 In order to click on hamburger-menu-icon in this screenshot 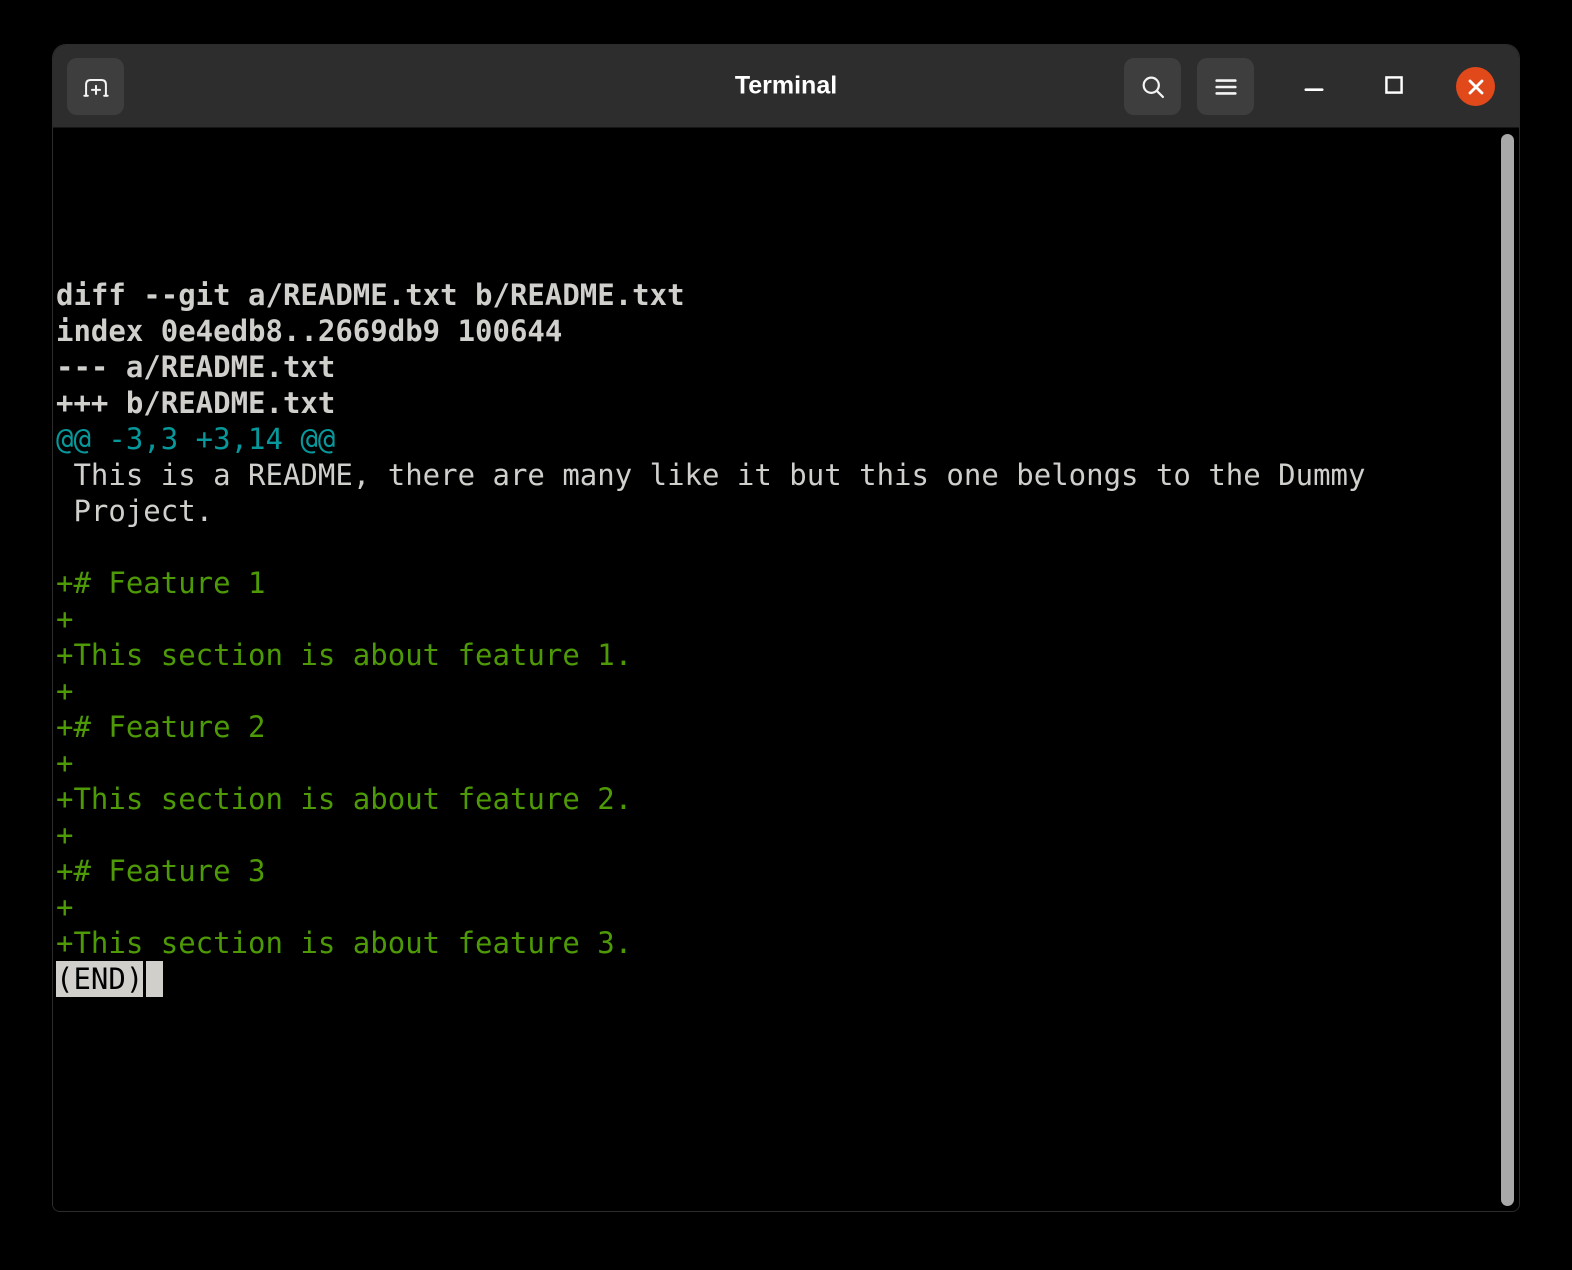, I will do `click(1226, 87)`.